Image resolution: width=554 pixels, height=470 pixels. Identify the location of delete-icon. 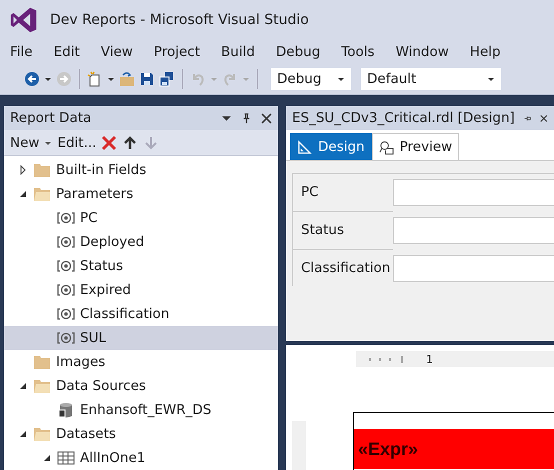
(109, 142).